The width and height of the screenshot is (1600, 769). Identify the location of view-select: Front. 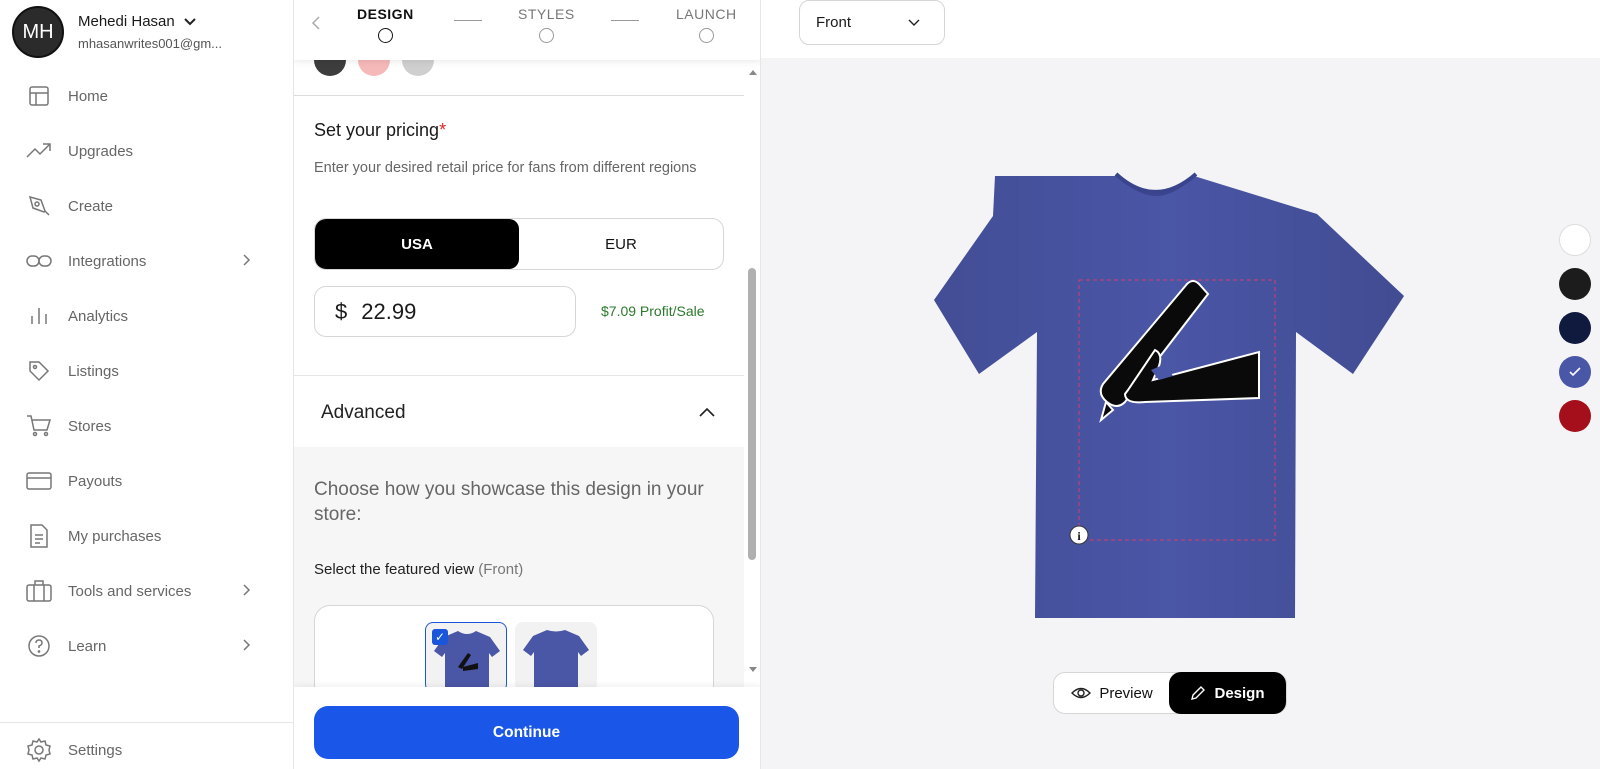
(872, 22).